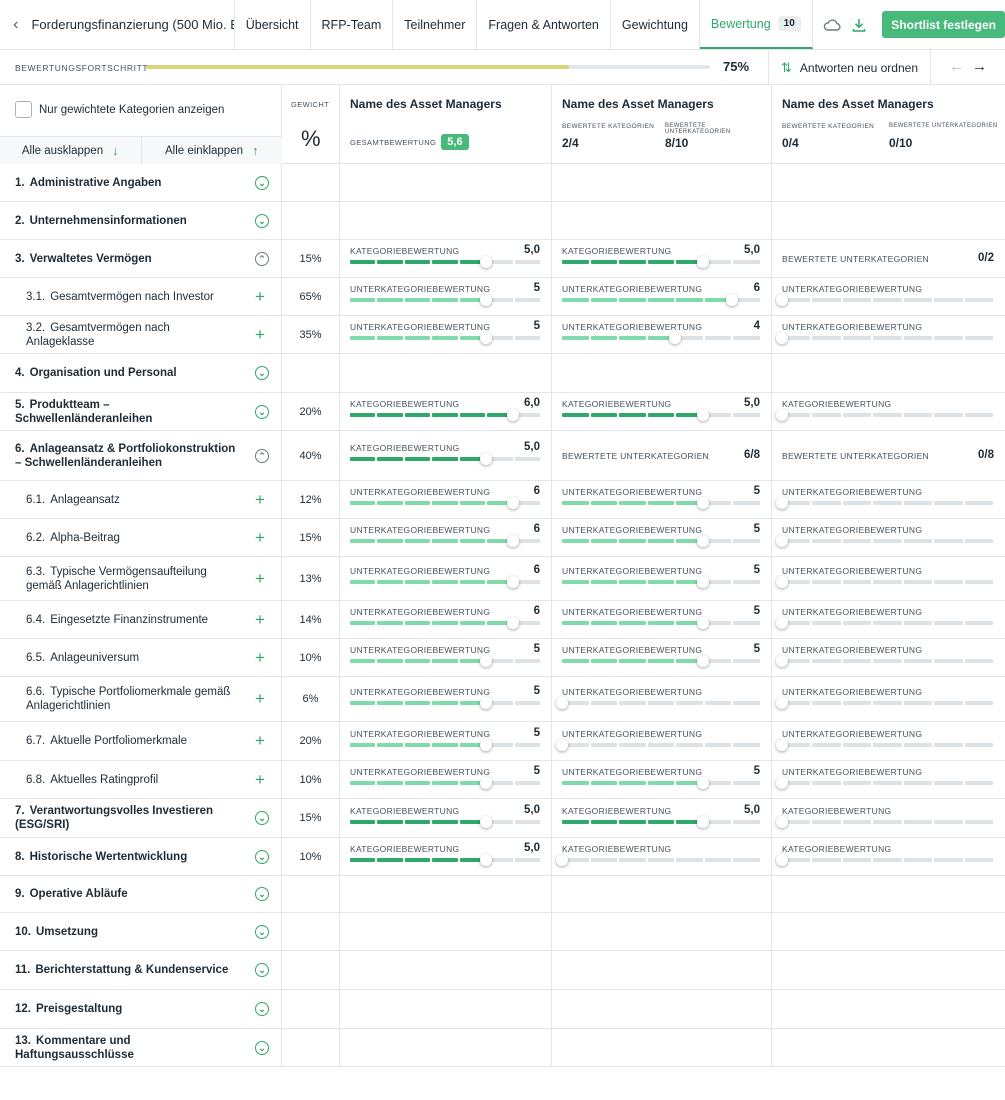 Image resolution: width=1005 pixels, height=1100 pixels. What do you see at coordinates (435, 24) in the screenshot?
I see `tab-teilnehmer: Teilnehmer` at bounding box center [435, 24].